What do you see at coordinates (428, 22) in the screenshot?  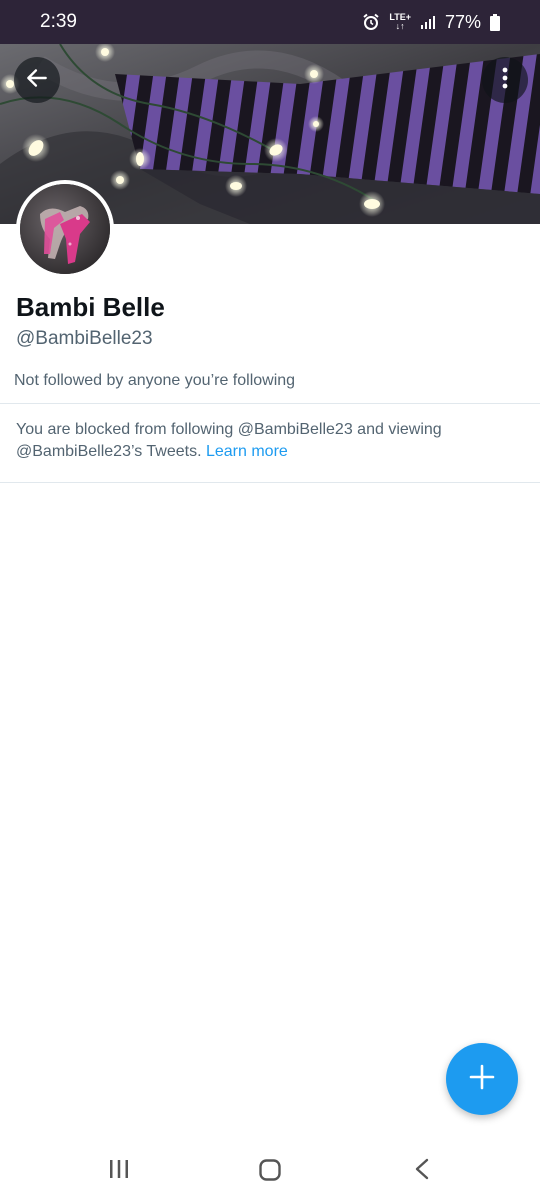 I see `signal-icon` at bounding box center [428, 22].